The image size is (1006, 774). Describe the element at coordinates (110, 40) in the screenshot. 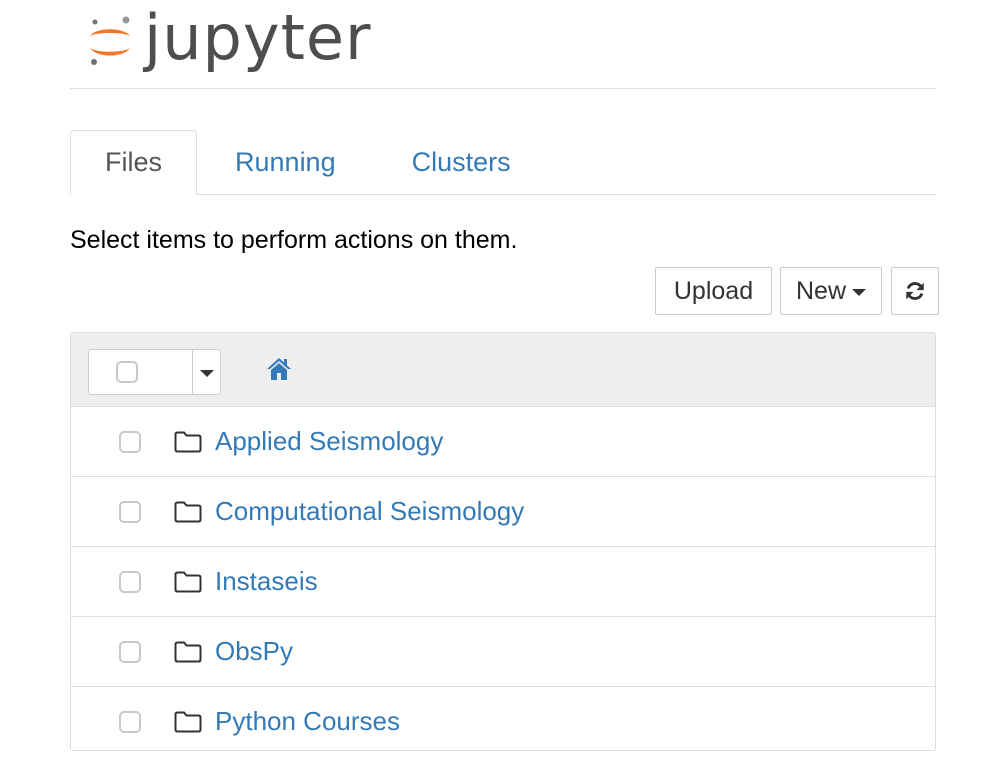

I see `jupyter-logo-icon` at that location.